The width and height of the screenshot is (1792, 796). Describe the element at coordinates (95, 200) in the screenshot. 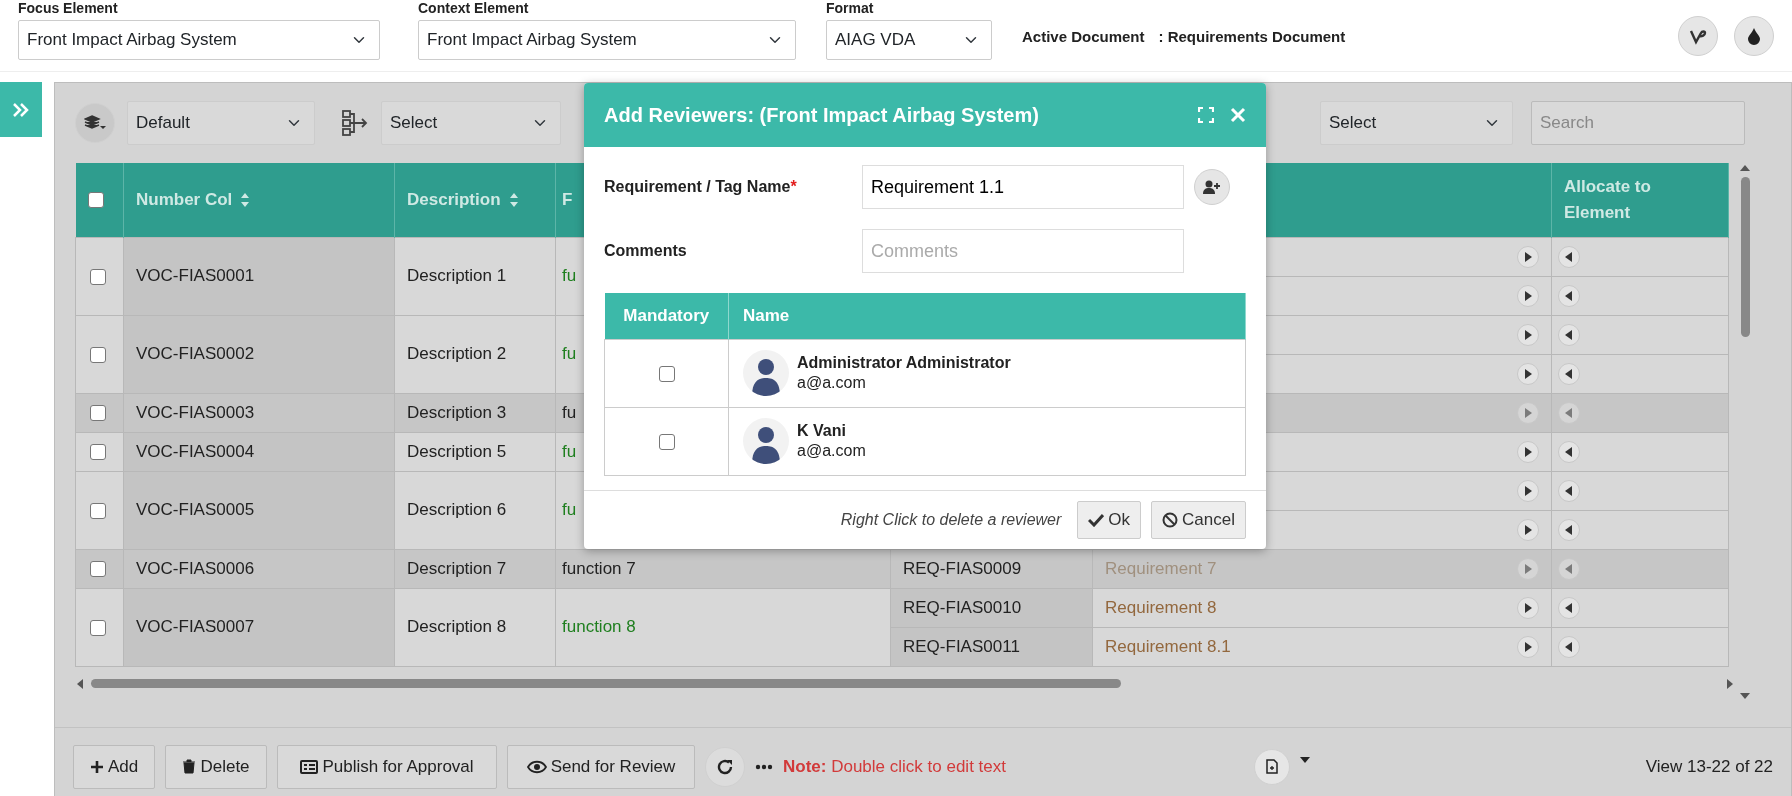

I see `select-all-checkbox` at that location.